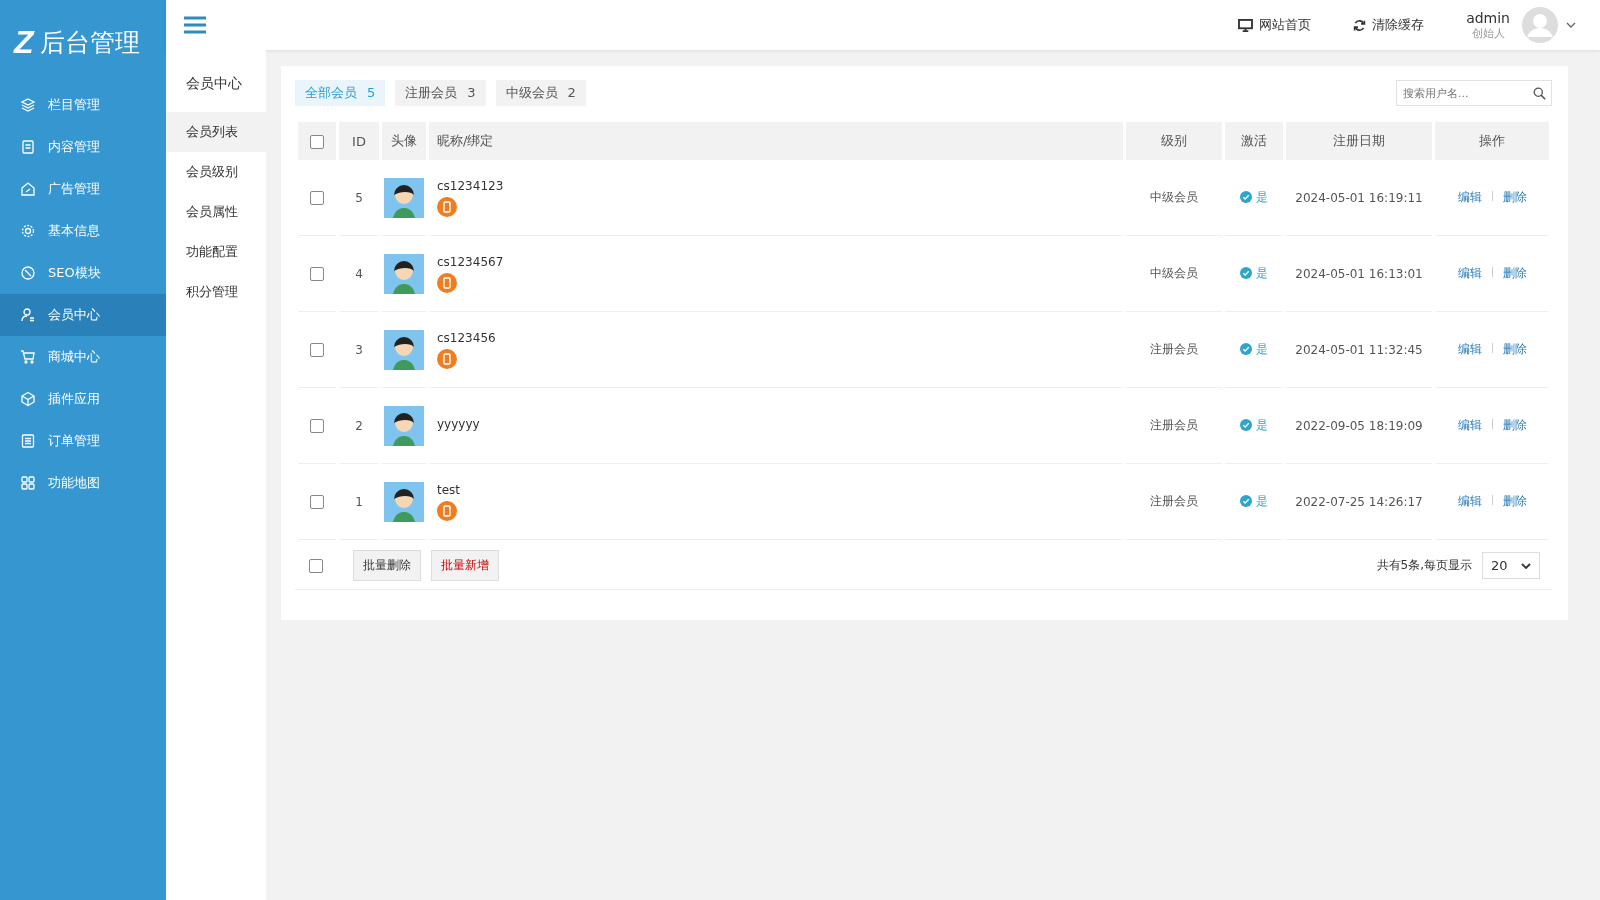 The width and height of the screenshot is (1600, 900). What do you see at coordinates (28, 105) in the screenshot?
I see `layers-icon` at bounding box center [28, 105].